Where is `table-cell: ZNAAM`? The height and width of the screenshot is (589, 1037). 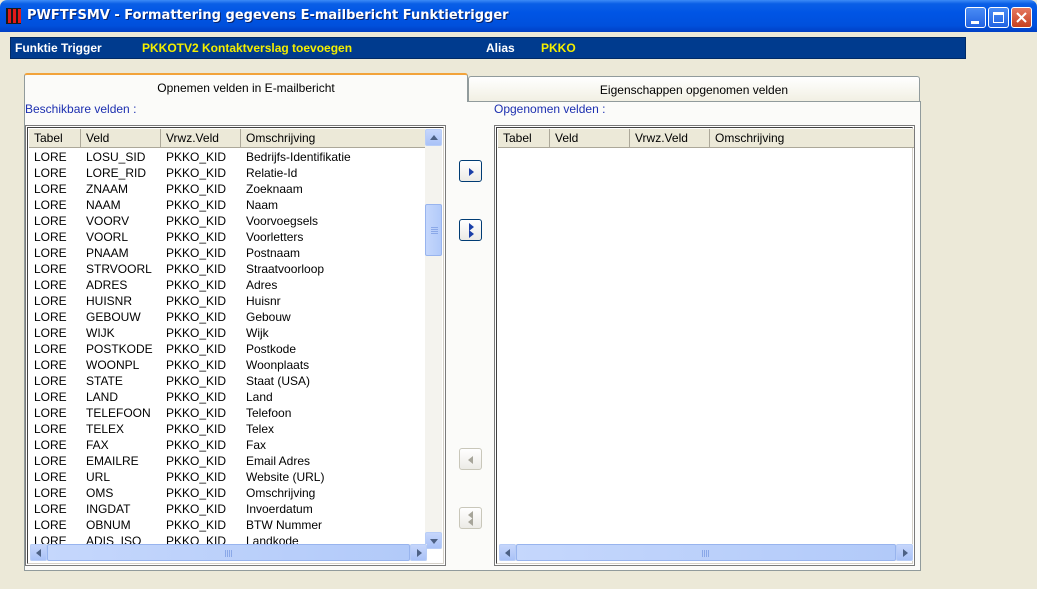 table-cell: ZNAAM is located at coordinates (107, 189).